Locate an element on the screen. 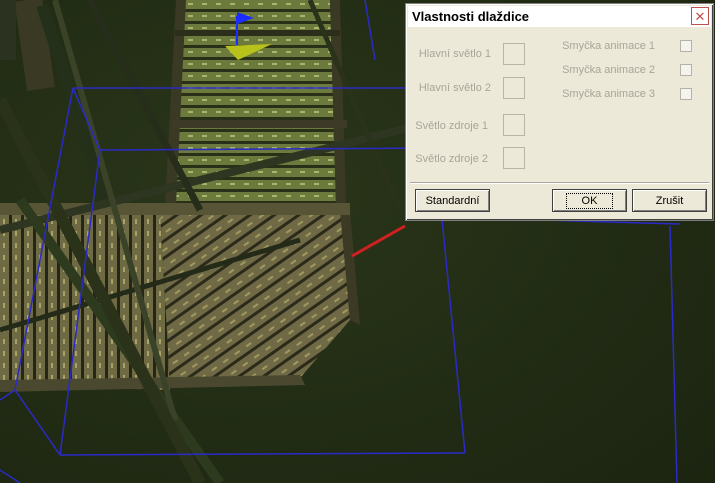  animation-loop-3-label: Smyčka animace 3 is located at coordinates (608, 94).